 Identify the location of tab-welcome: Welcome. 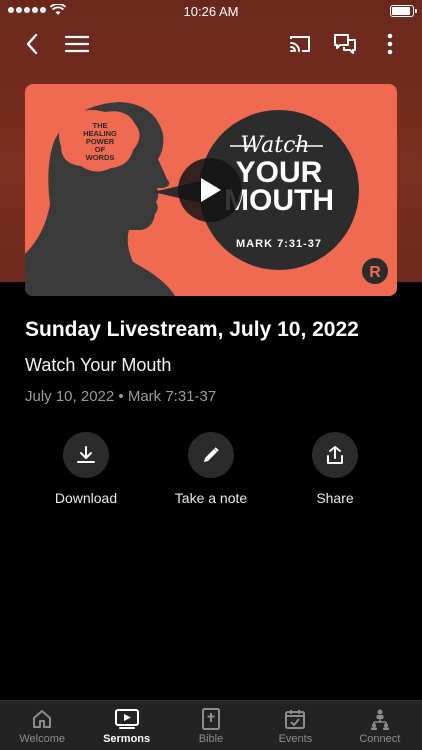
(42, 725).